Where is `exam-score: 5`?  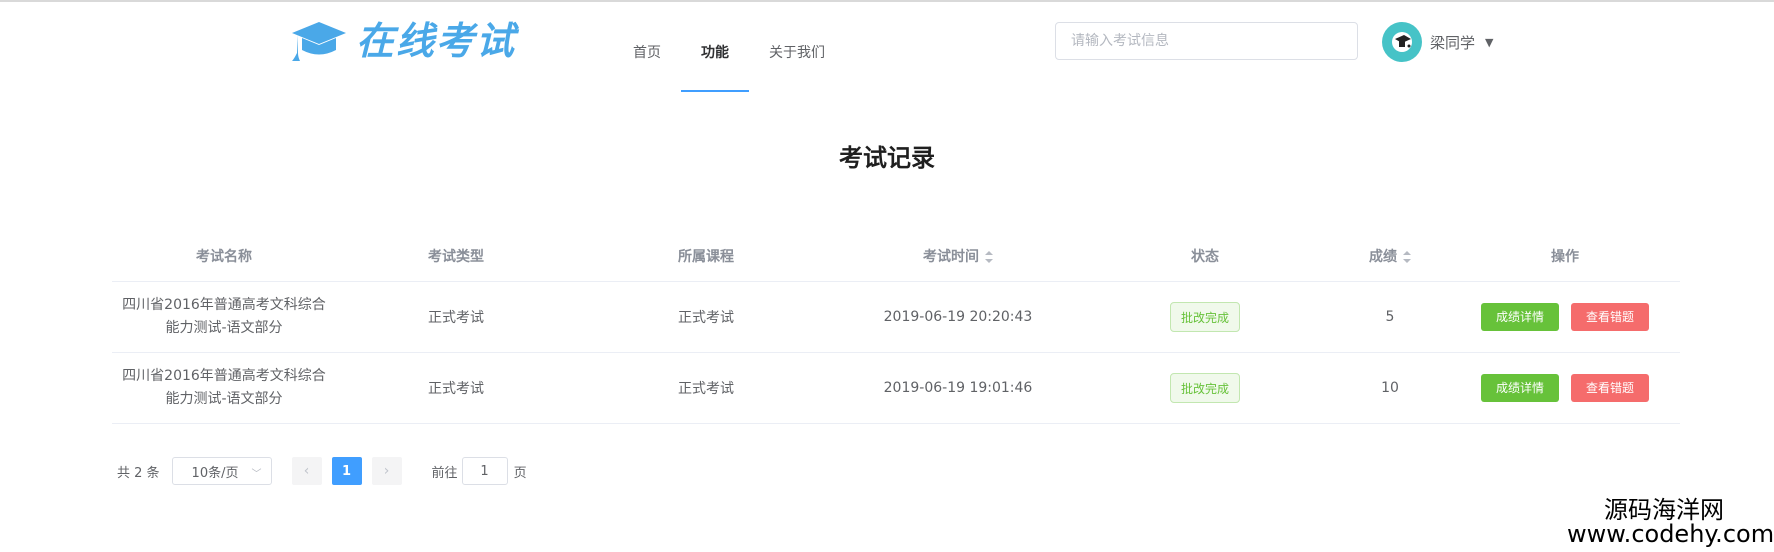
exam-score: 5 is located at coordinates (1390, 317).